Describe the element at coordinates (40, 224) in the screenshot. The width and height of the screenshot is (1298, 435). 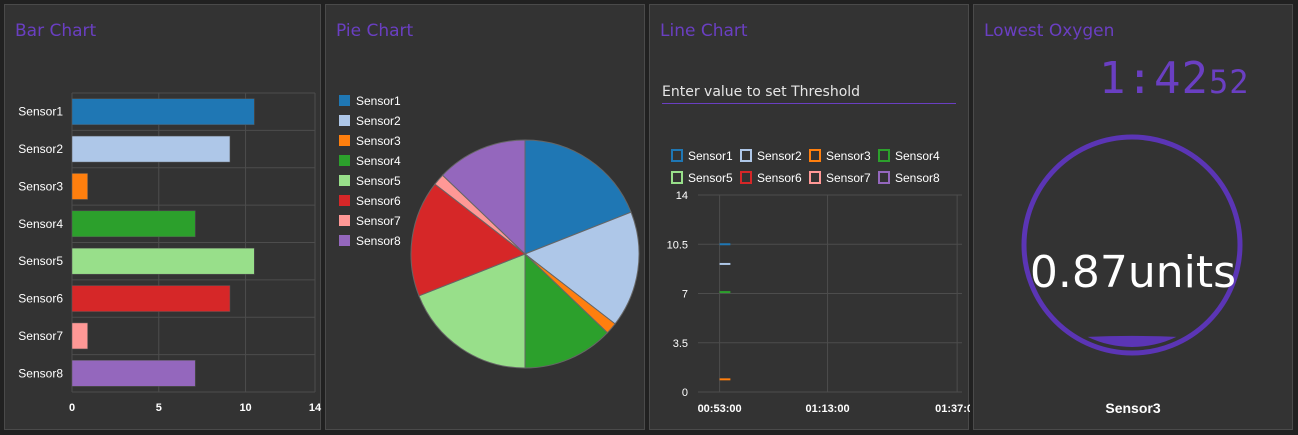
I see `bar-category-label: Sensor4` at that location.